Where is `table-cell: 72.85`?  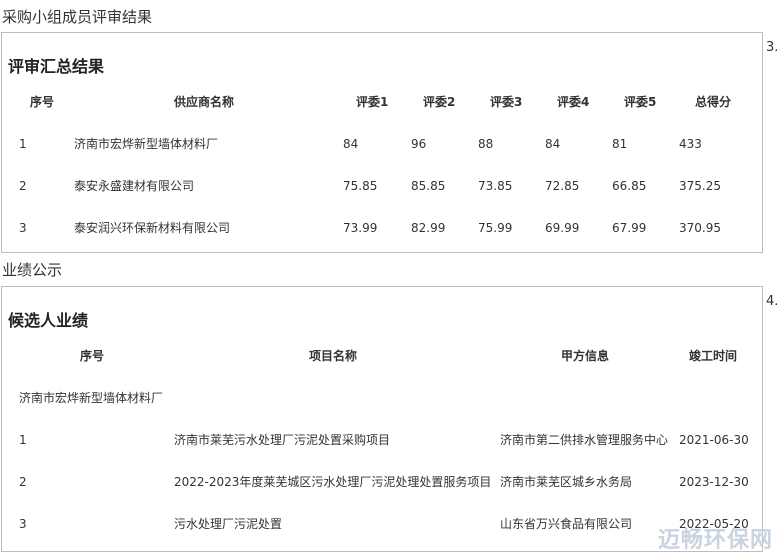
table-cell: 72.85 is located at coordinates (562, 186).